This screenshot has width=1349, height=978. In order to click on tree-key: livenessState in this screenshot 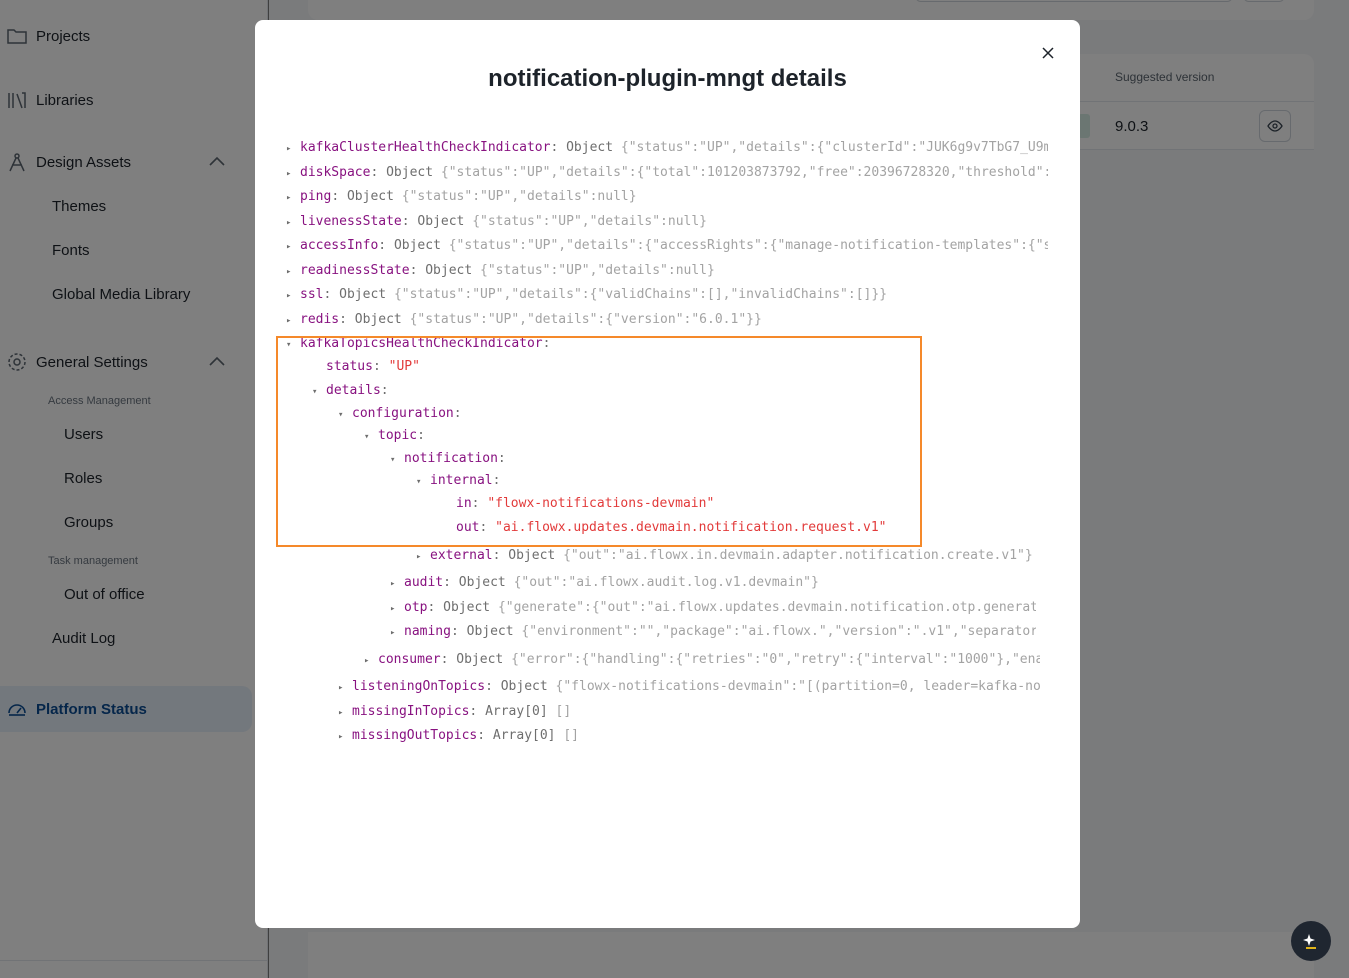, I will do `click(351, 221)`.